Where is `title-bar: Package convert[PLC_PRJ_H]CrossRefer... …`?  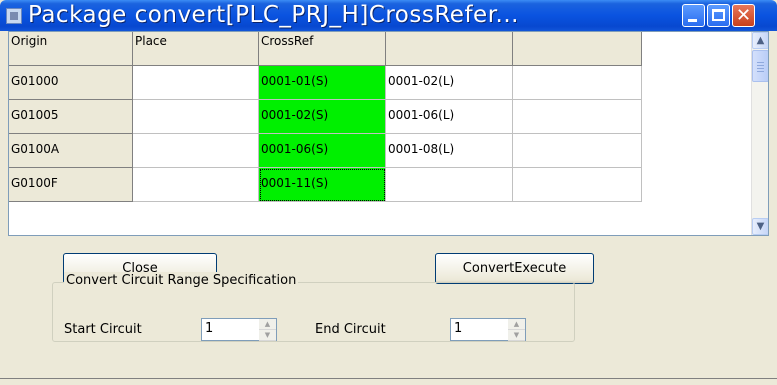
title-bar: Package convert[PLC_PRJ_H]CrossRefer... … is located at coordinates (388, 15).